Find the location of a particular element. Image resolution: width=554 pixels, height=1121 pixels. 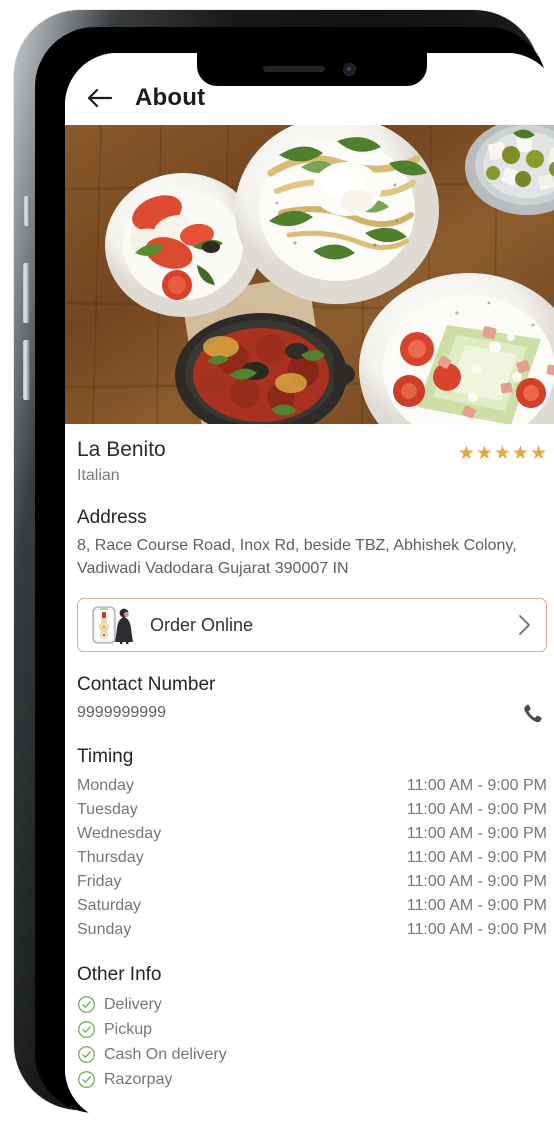

front-camera-icon is located at coordinates (349, 69).